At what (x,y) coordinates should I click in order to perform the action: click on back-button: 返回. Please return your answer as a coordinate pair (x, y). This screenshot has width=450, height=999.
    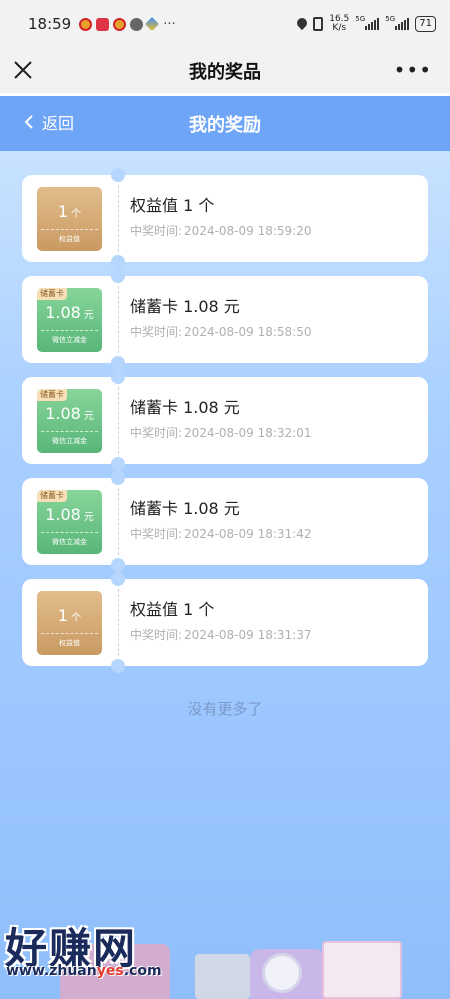
    Looking at the image, I should click on (48, 122).